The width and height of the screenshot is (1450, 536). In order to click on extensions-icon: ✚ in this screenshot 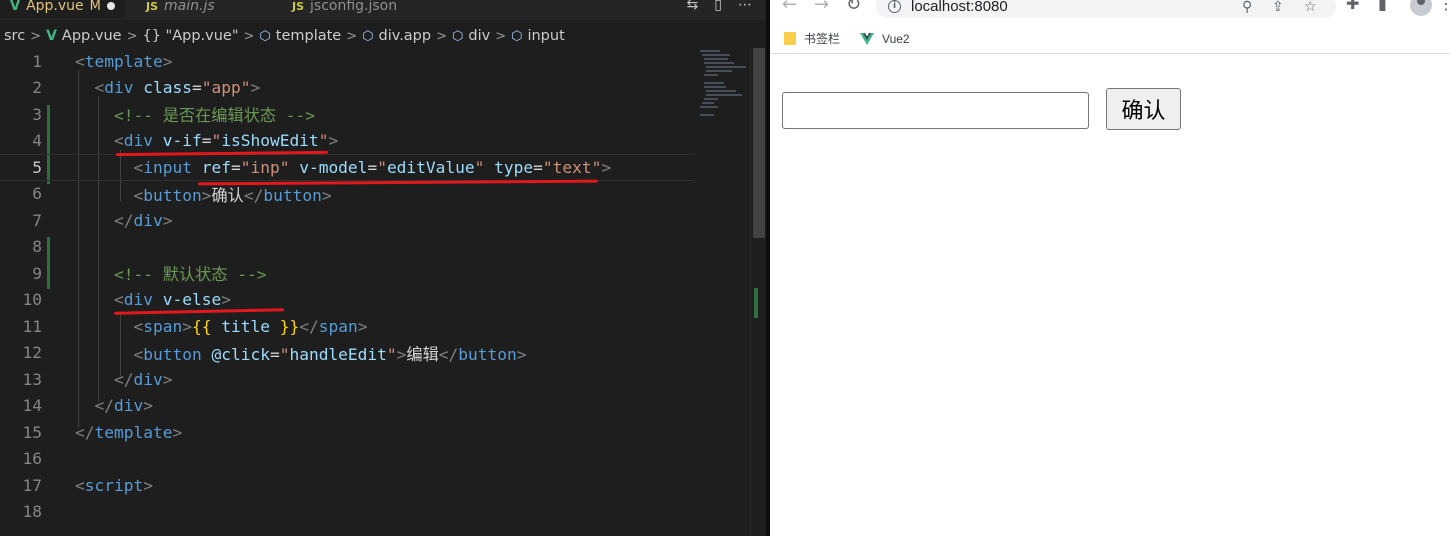, I will do `click(1352, 6)`.